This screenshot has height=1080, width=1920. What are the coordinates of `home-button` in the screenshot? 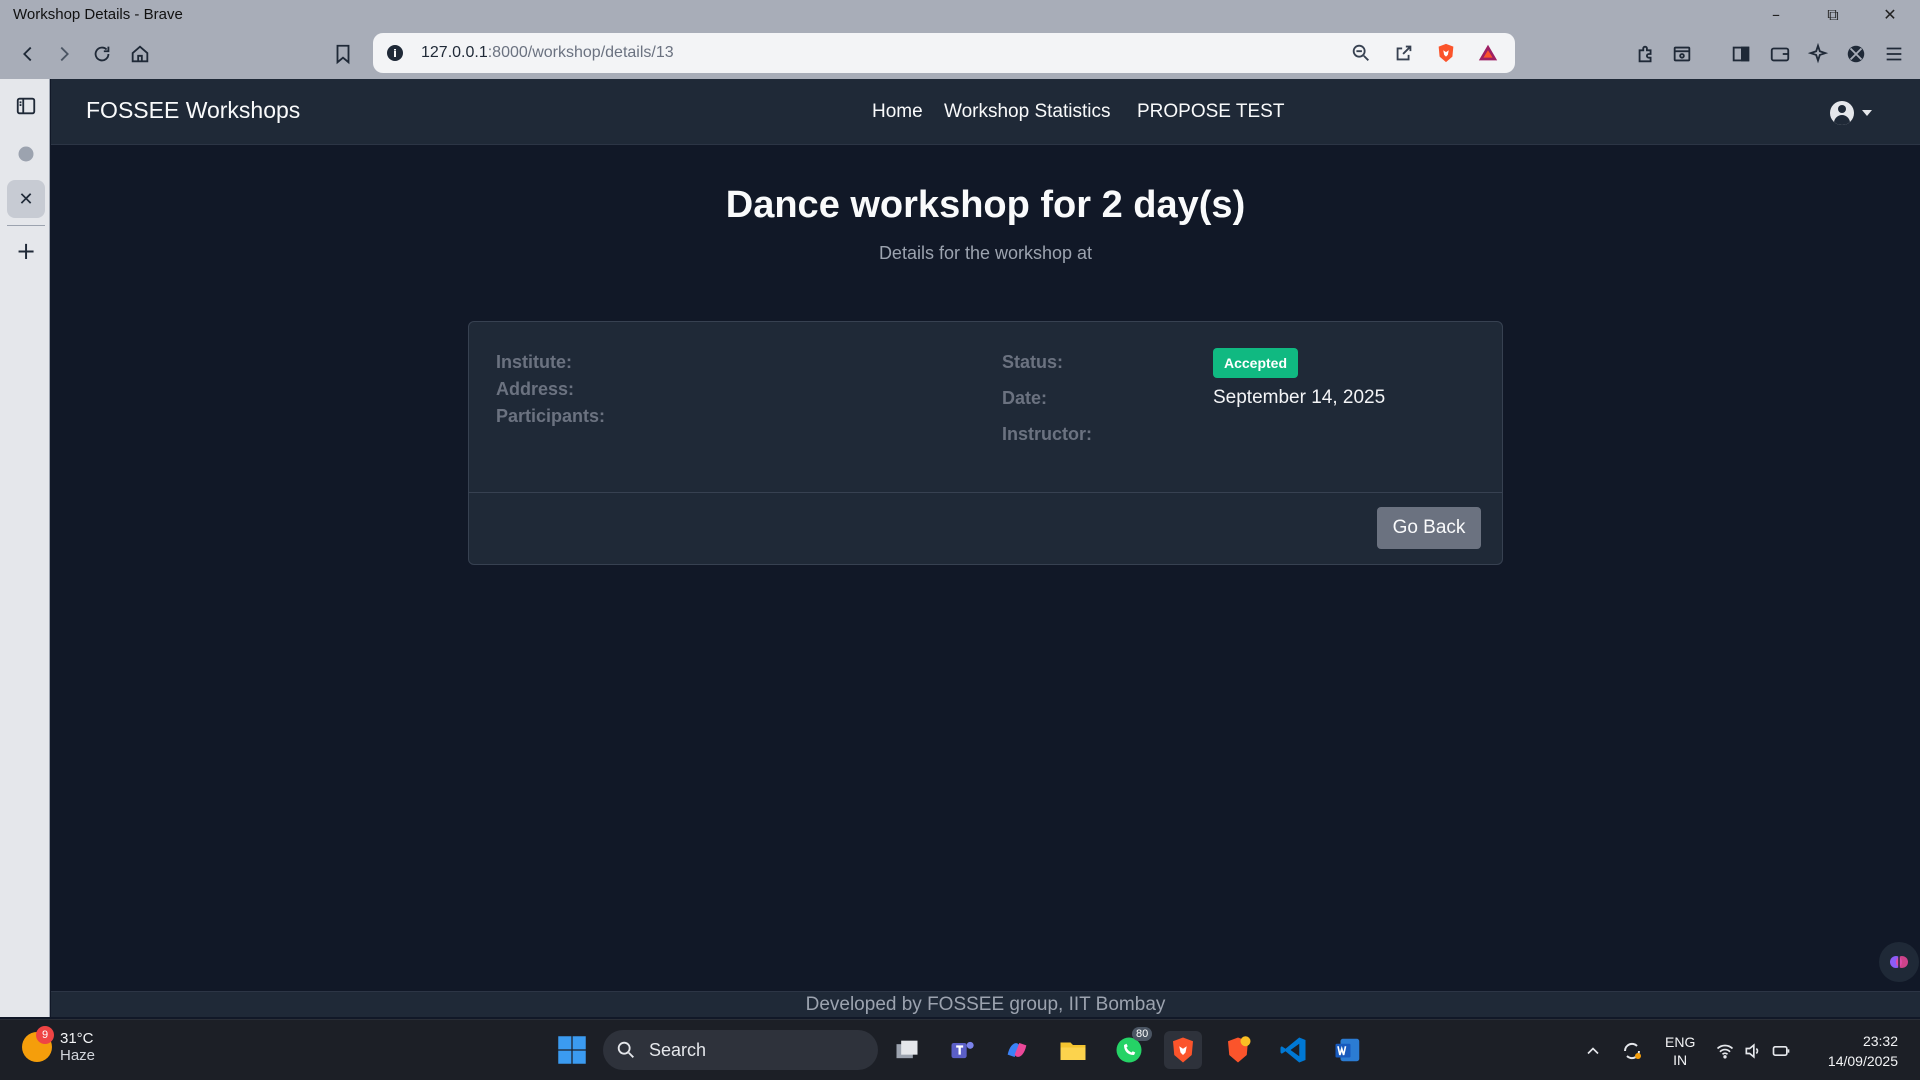 It's located at (140, 54).